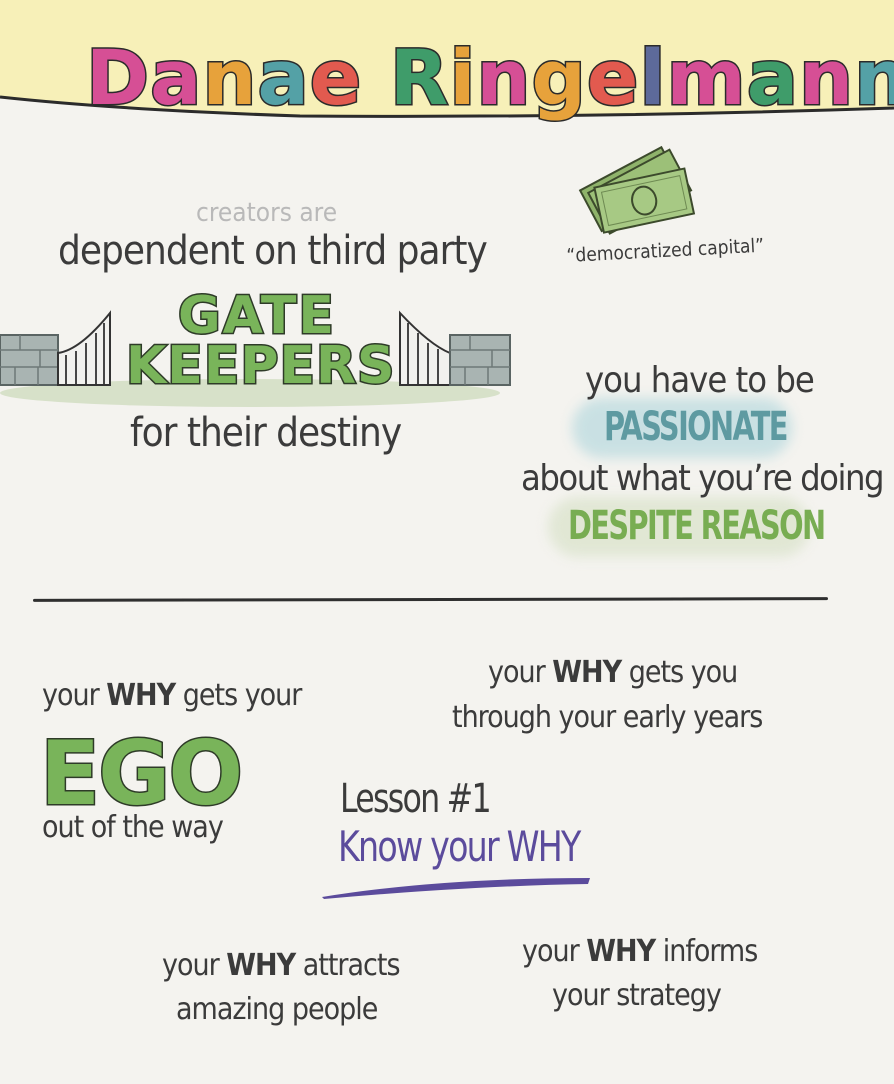 This screenshot has height=1084, width=894. I want to click on passion-line1: you have to be, so click(700, 380).